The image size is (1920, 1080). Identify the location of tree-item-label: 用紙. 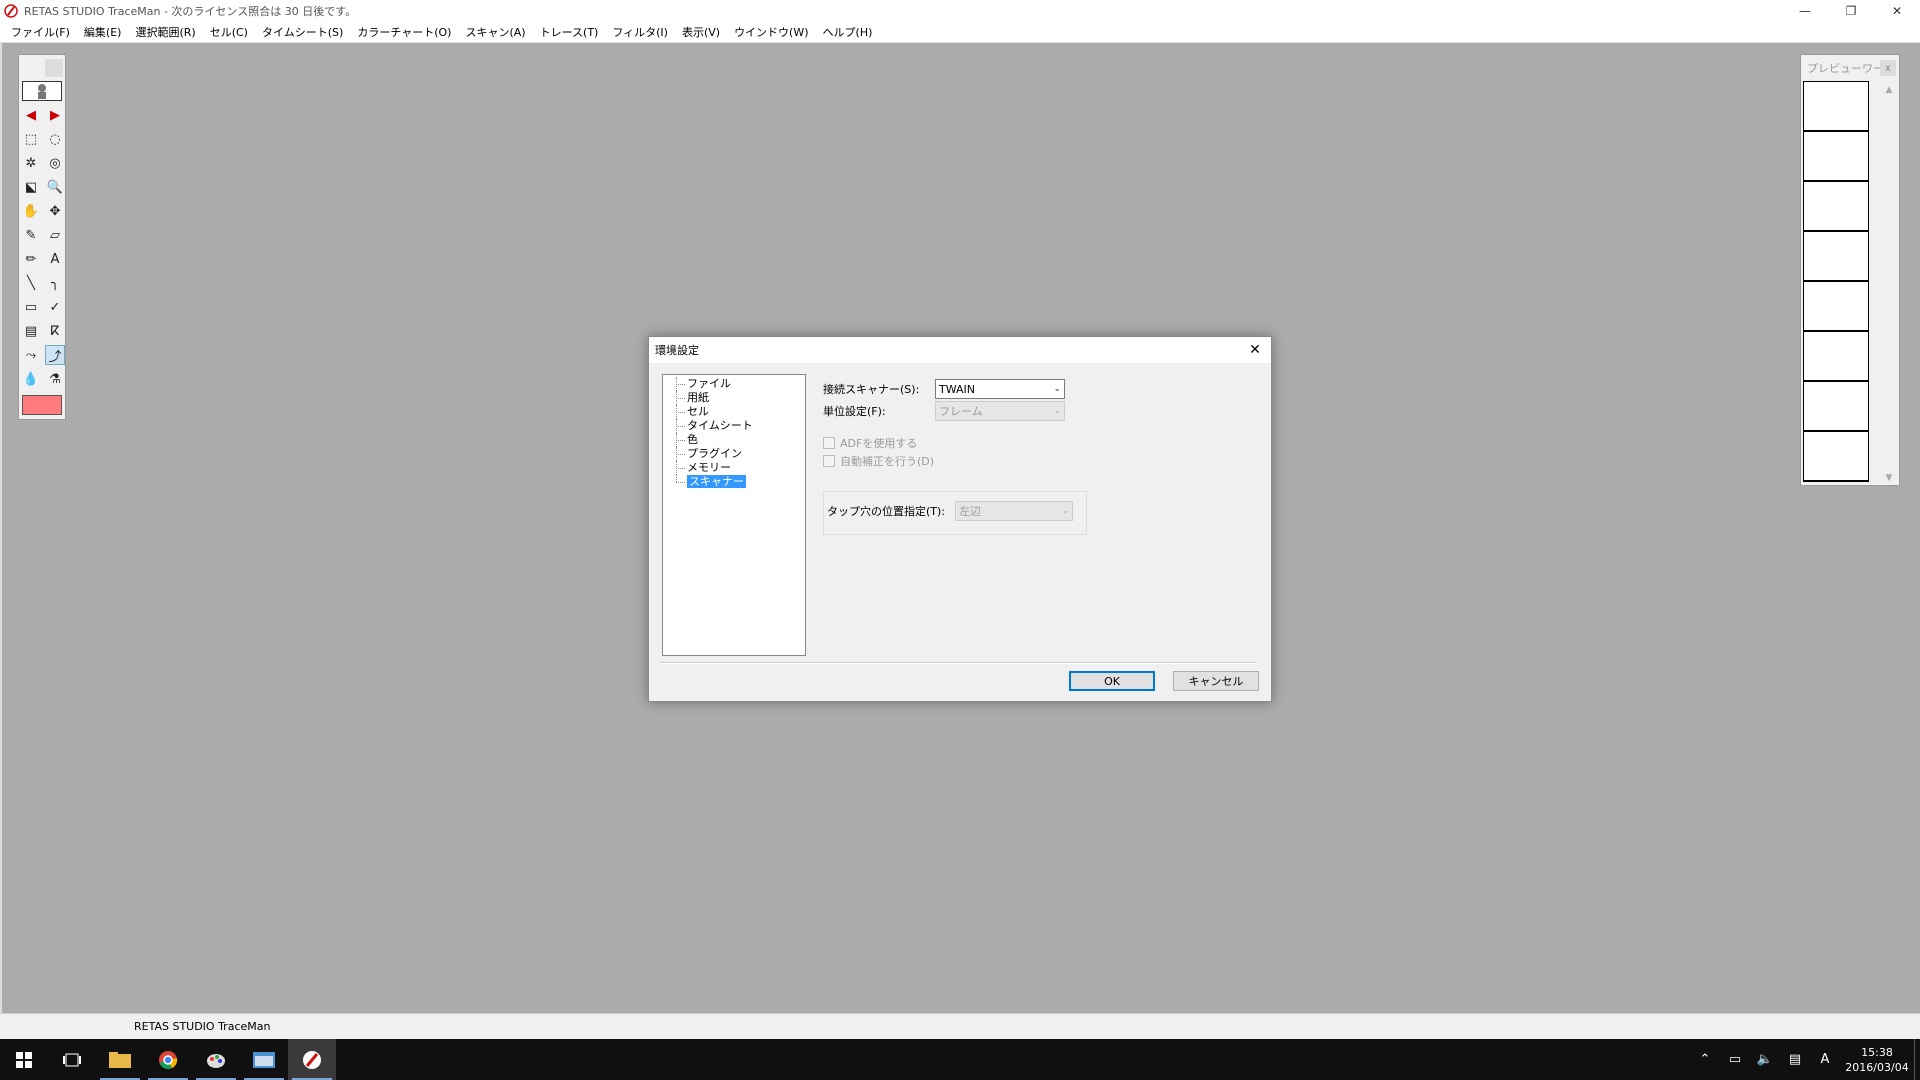
(698, 397).